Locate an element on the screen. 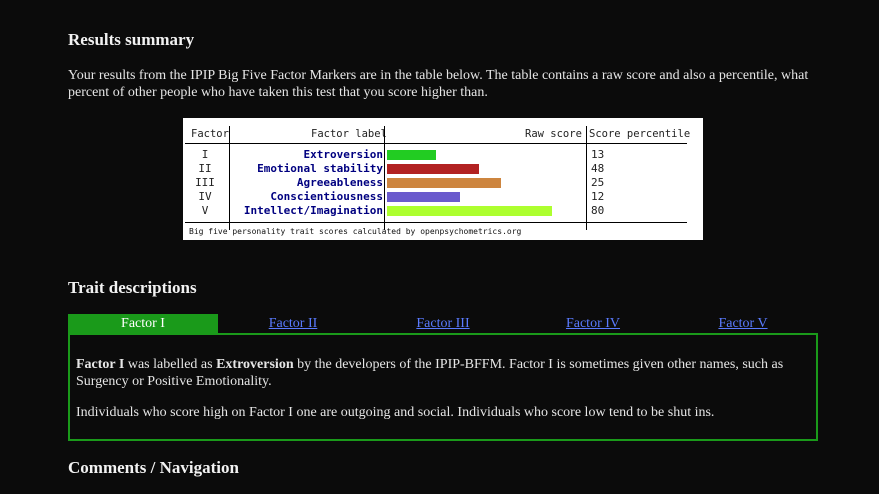 This screenshot has height=494, width=879. score-row: II Emotional stability 48 is located at coordinates (443, 169).